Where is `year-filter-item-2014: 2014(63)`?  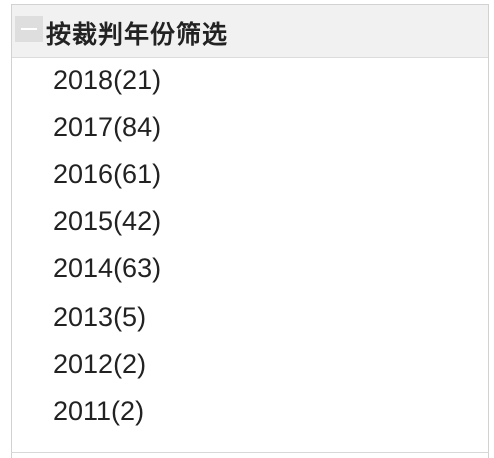
year-filter-item-2014: 2014(63) is located at coordinates (107, 268).